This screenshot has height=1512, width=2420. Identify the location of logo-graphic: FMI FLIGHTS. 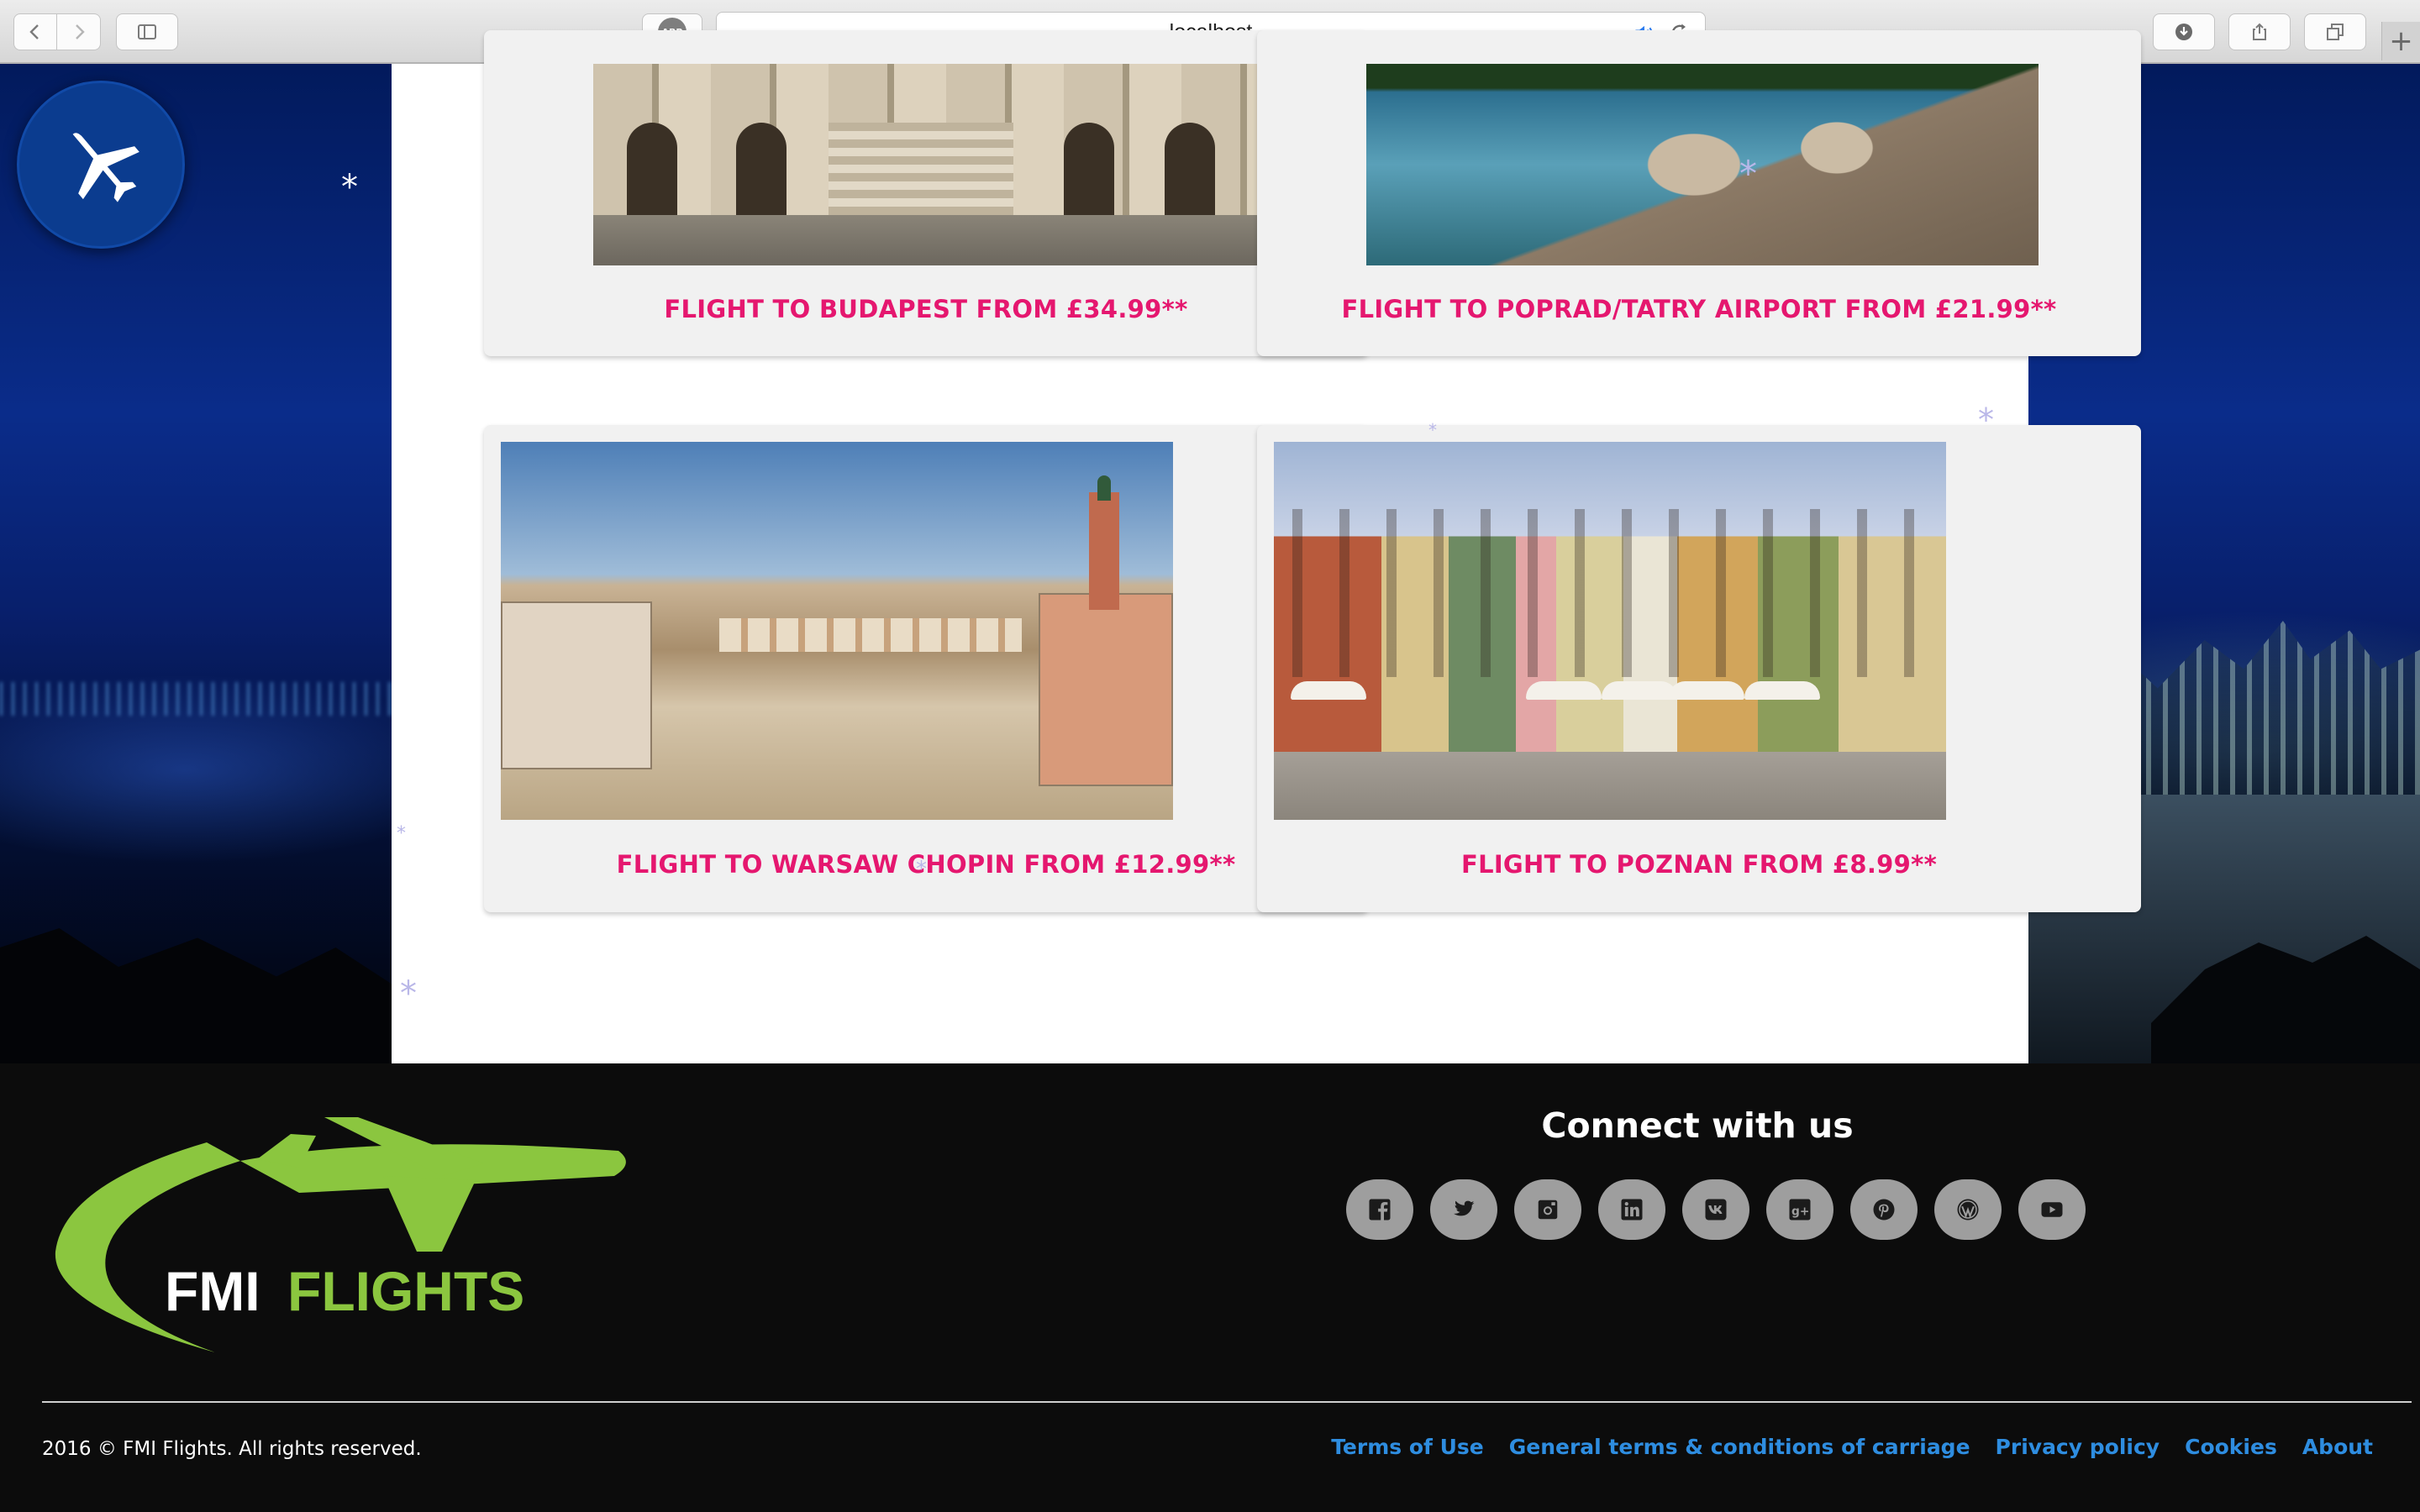
(340, 1234).